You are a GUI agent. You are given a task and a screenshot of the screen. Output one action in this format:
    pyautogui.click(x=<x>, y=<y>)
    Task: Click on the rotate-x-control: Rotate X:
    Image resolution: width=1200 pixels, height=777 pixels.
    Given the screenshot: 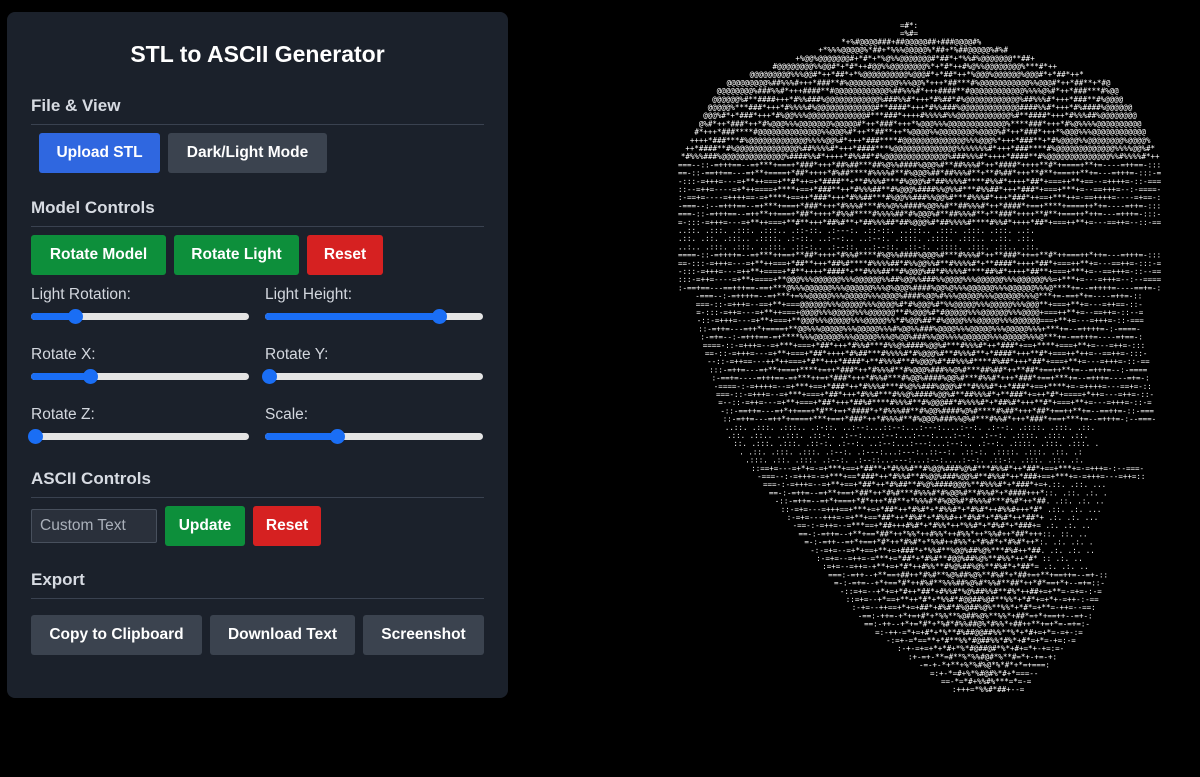 What is the action you would take?
    pyautogui.click(x=140, y=375)
    